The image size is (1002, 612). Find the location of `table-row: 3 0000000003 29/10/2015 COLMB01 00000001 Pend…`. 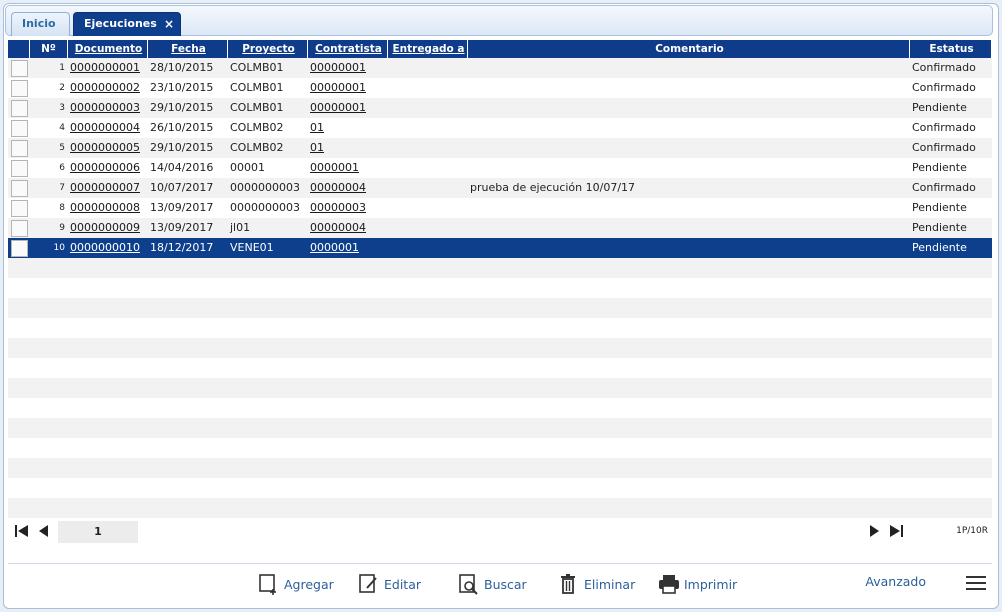

table-row: 3 0000000003 29/10/2015 COLMB01 00000001 Pend… is located at coordinates (500, 108).